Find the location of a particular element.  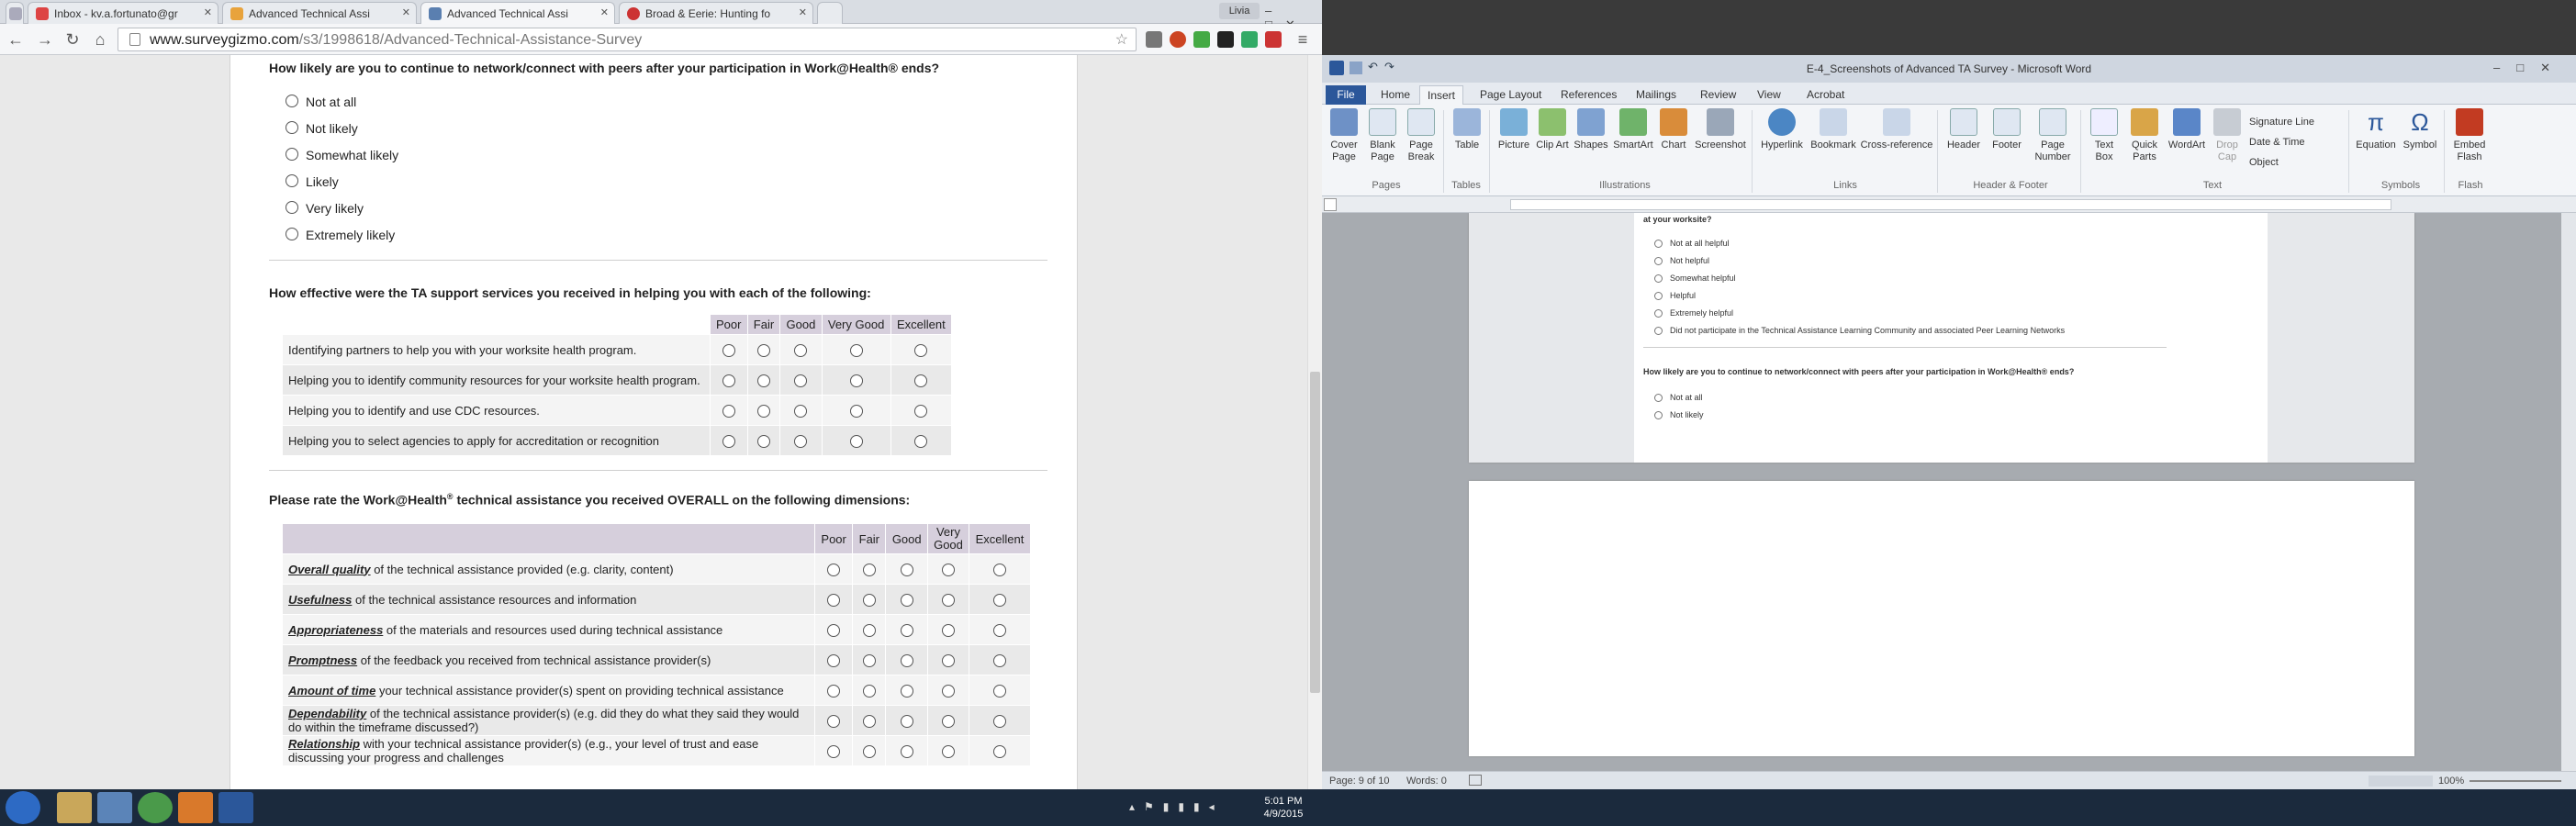

tab-acrobat: Acrobat is located at coordinates (1825, 95).